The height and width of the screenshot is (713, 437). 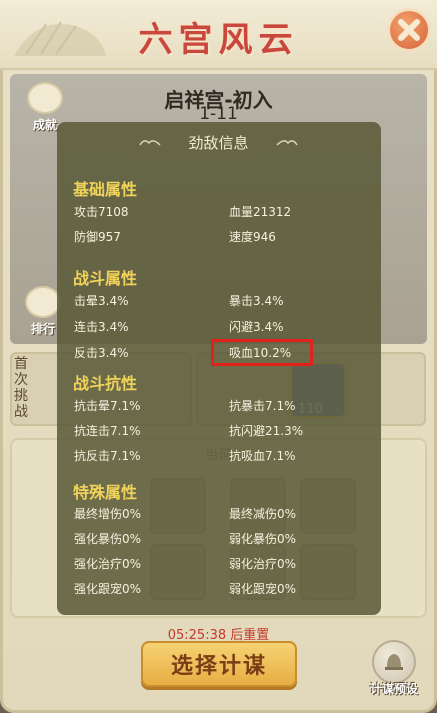 I want to click on stat-anti-dodge: 抗闪避21.3%, so click(x=266, y=431).